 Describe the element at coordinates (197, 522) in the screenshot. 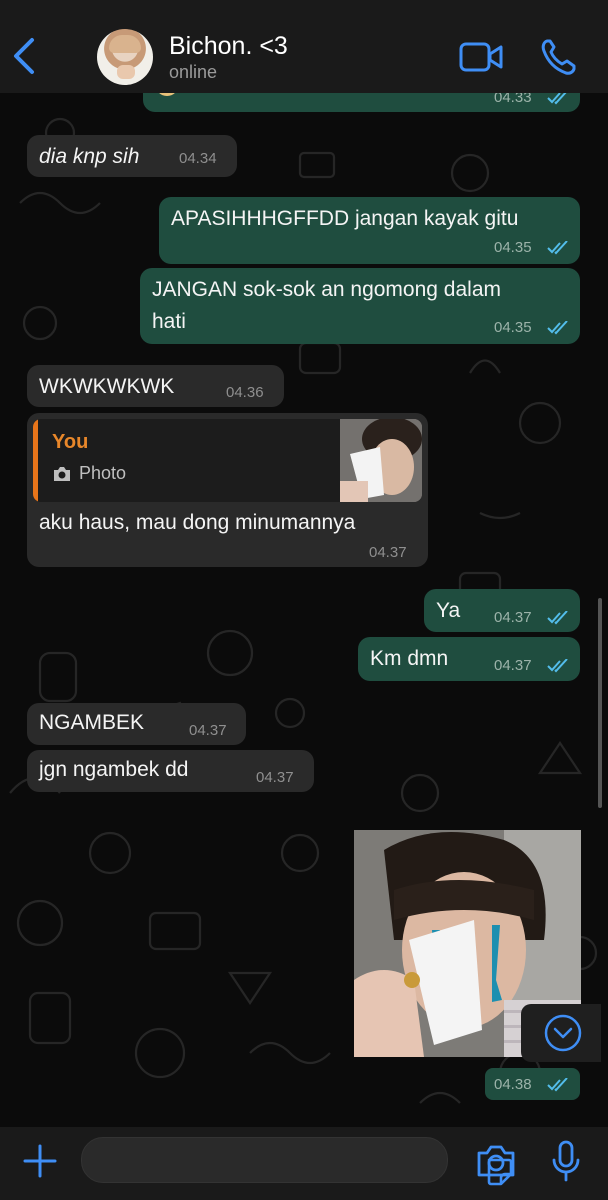

I see `message-text: aku haus, mau dong minumannya` at that location.